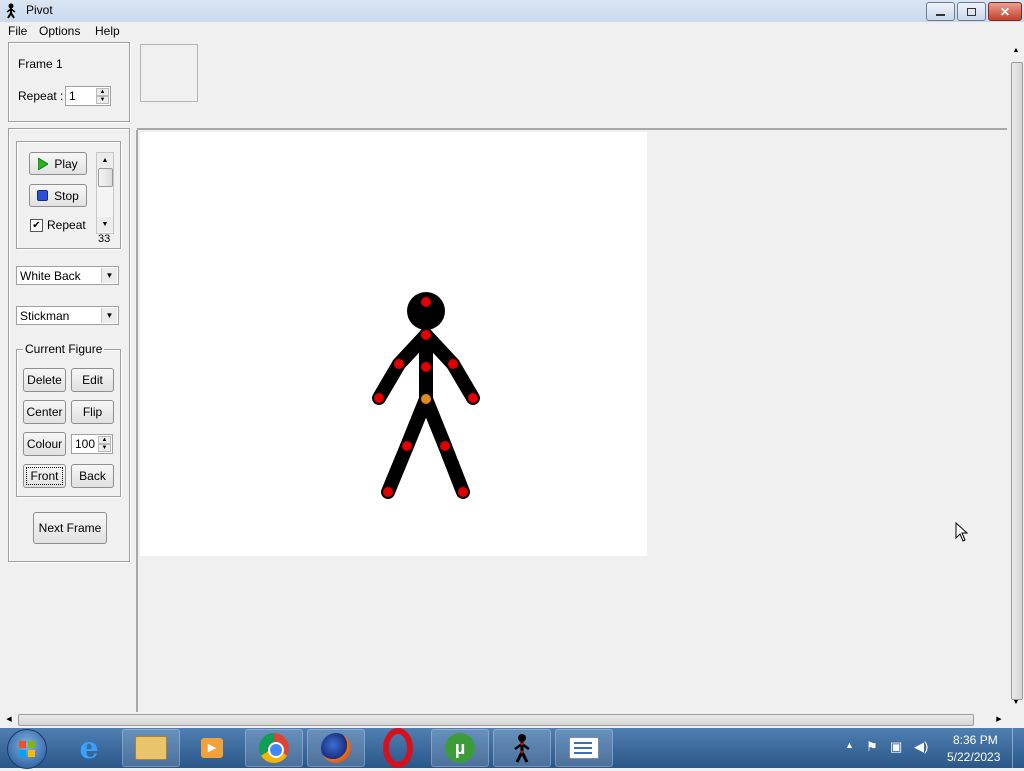 Image resolution: width=1024 pixels, height=771 pixels. Describe the element at coordinates (107, 31) in the screenshot. I see `menu-help: Help` at that location.